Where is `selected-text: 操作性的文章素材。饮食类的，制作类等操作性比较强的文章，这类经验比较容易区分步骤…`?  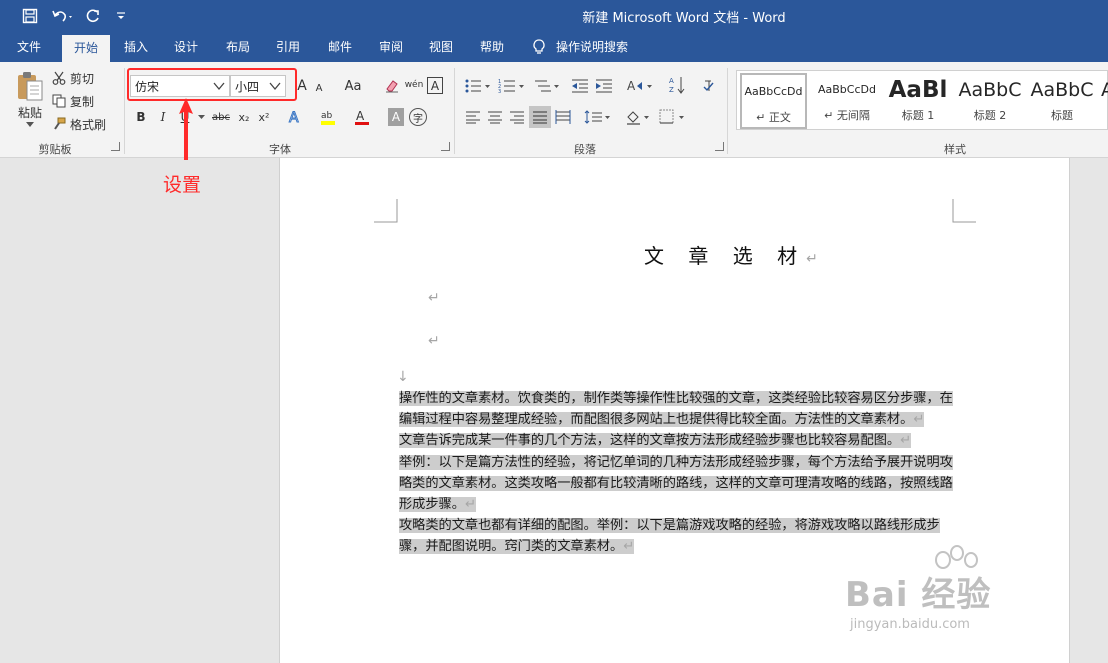 selected-text: 操作性的文章素材。饮食类的，制作类等操作性比较强的文章，这类经验比较容易区分步骤… is located at coordinates (676, 409).